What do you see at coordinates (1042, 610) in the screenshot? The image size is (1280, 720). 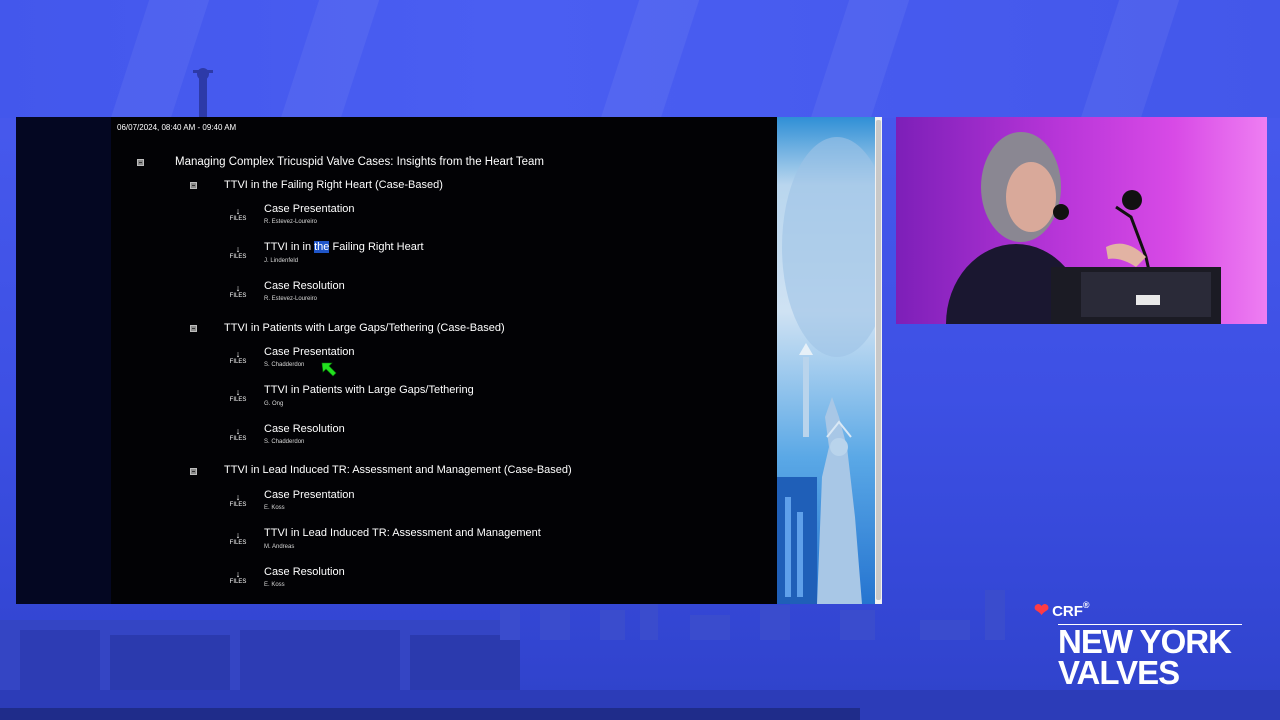 I see `heart-logo-icon: ❤` at bounding box center [1042, 610].